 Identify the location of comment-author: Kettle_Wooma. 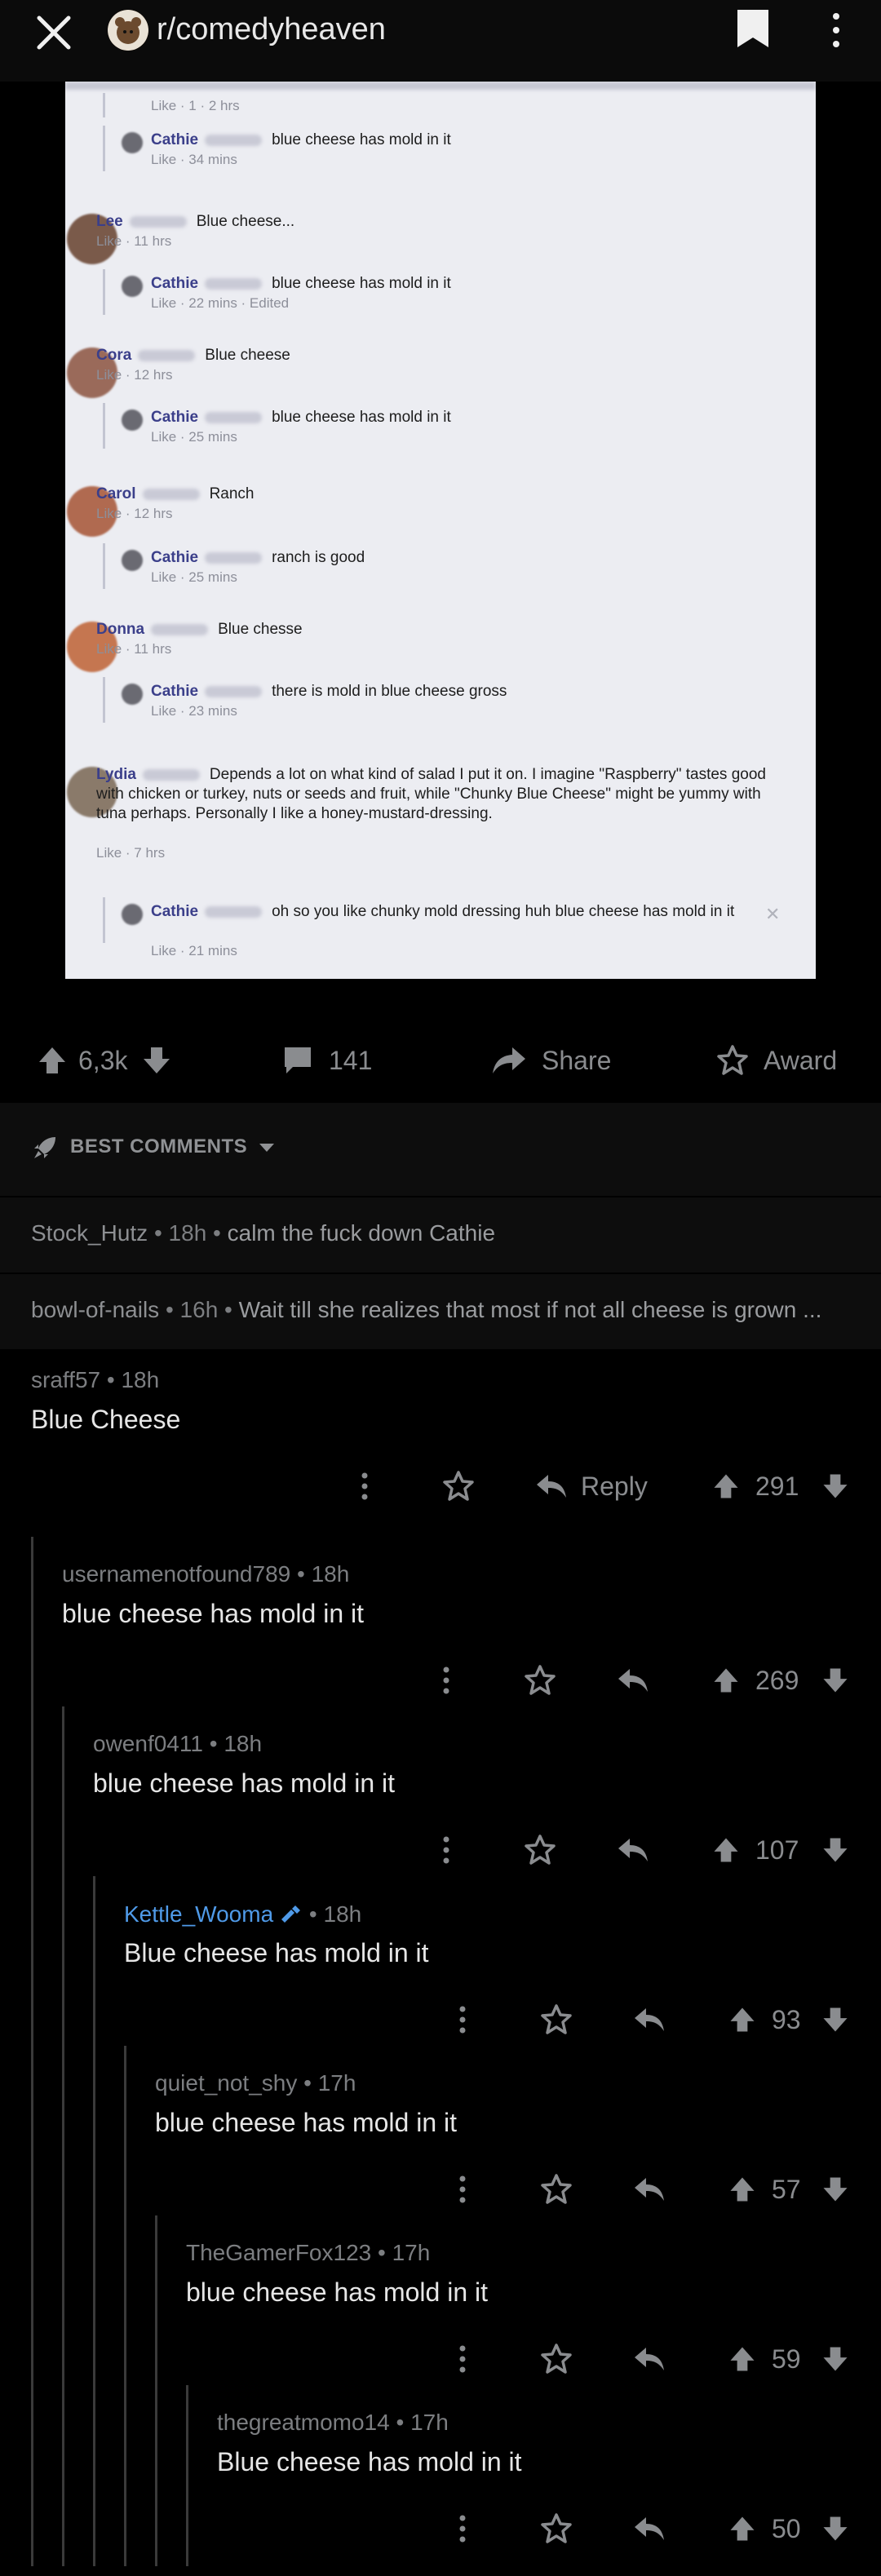
(198, 1914).